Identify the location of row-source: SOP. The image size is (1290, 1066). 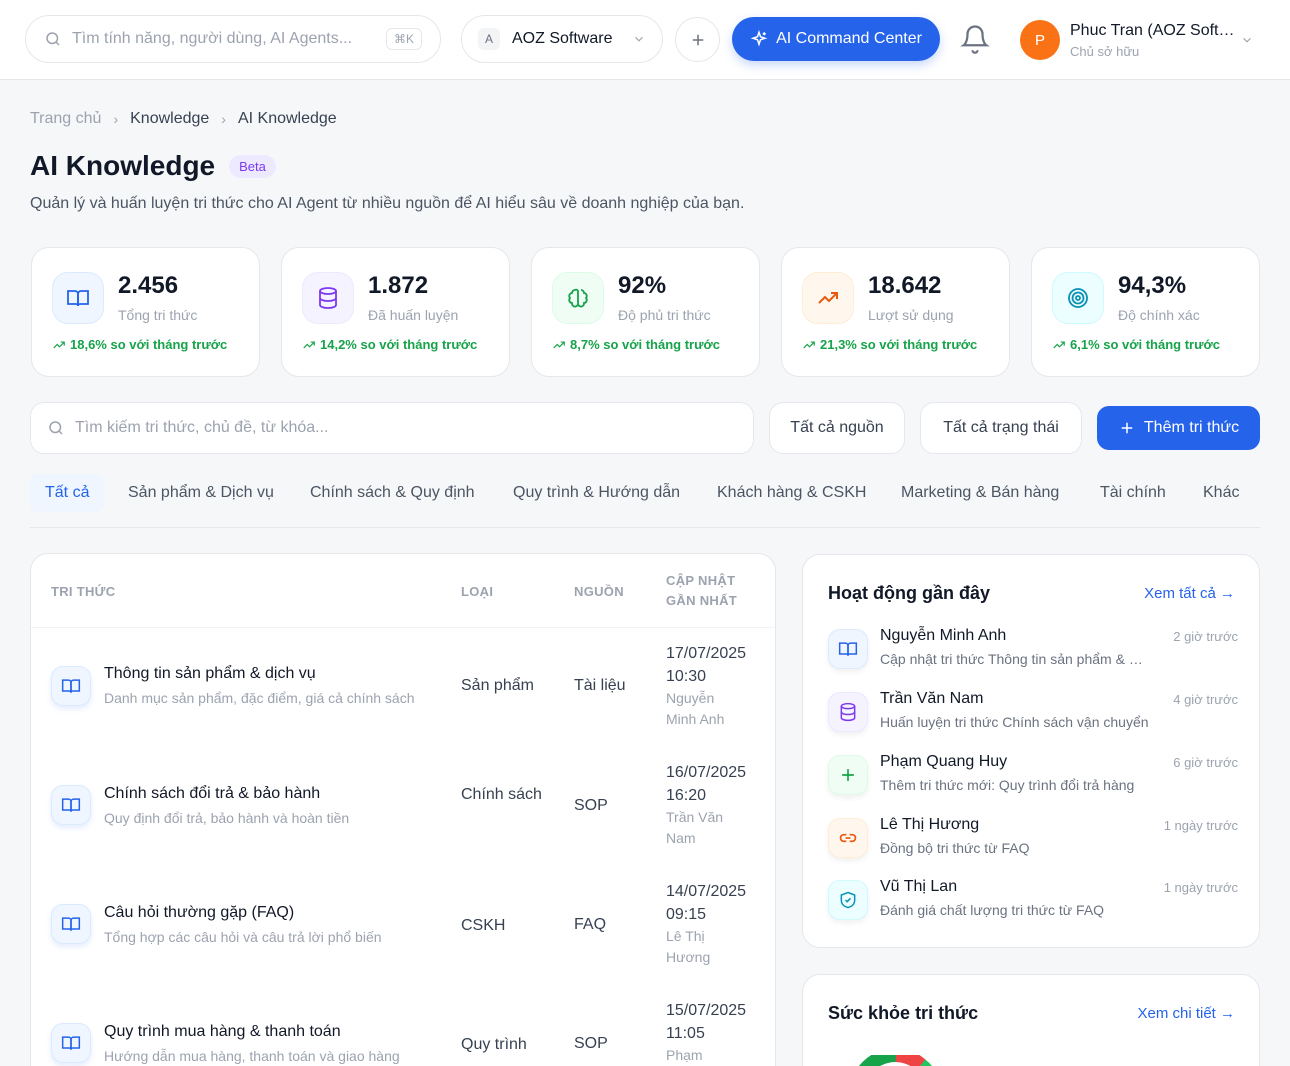
(591, 805).